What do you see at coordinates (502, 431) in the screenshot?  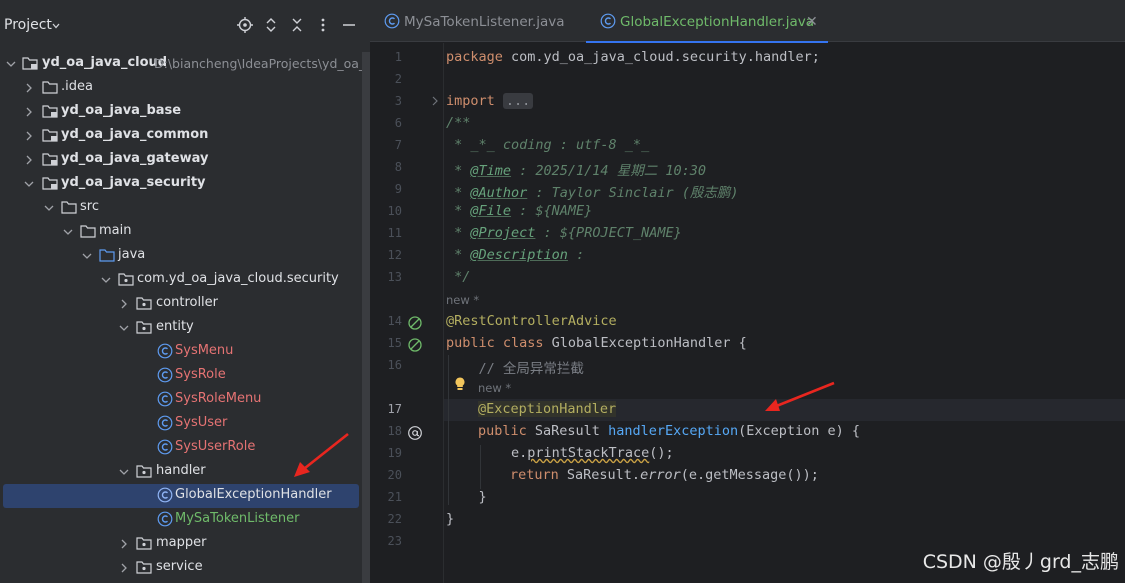 I see `keyword-public: public` at bounding box center [502, 431].